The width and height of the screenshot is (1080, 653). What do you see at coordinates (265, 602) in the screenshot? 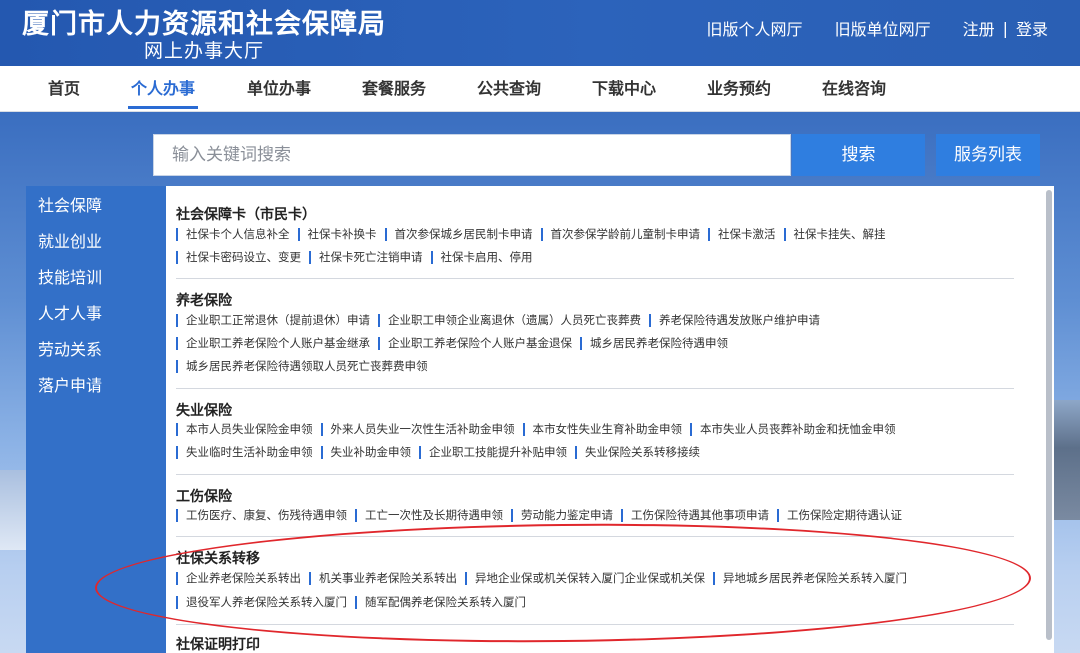
I see `service-link: 退役军人养老保险关系转入厦门` at bounding box center [265, 602].